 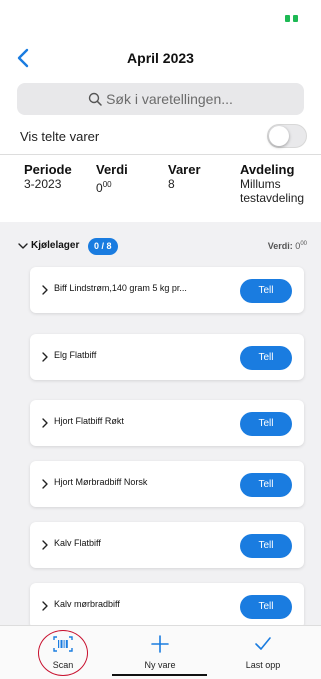 What do you see at coordinates (103, 246) in the screenshot?
I see `count-badge: 0 / 8` at bounding box center [103, 246].